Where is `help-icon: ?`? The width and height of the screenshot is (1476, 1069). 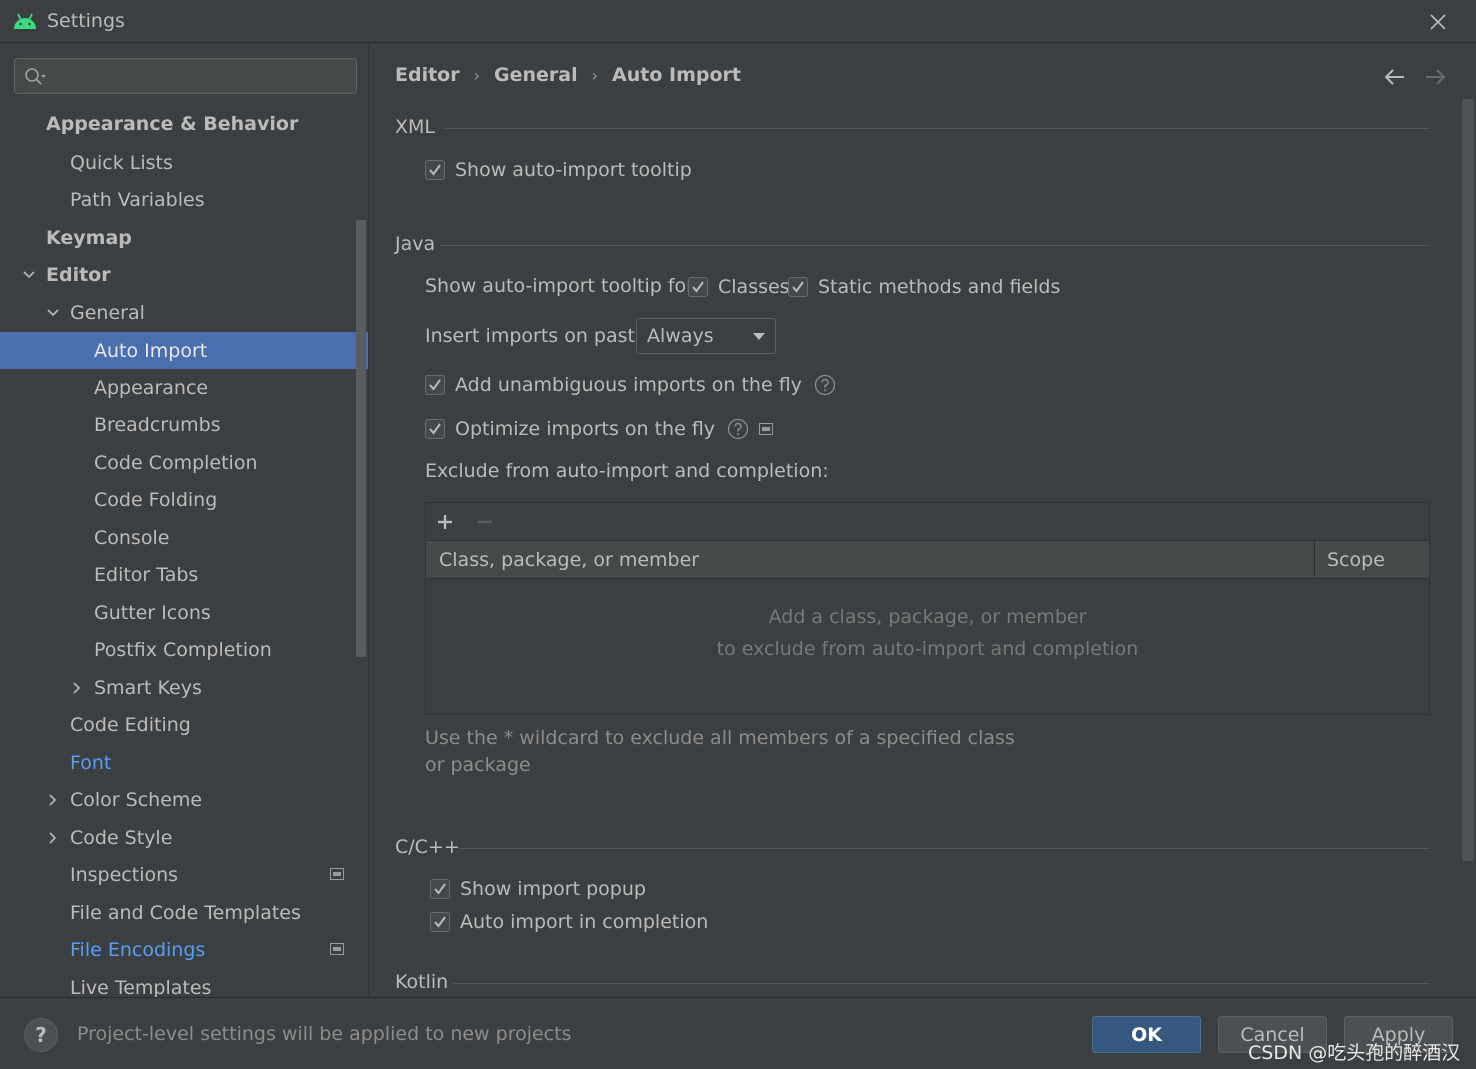
help-icon: ? is located at coordinates (41, 1035).